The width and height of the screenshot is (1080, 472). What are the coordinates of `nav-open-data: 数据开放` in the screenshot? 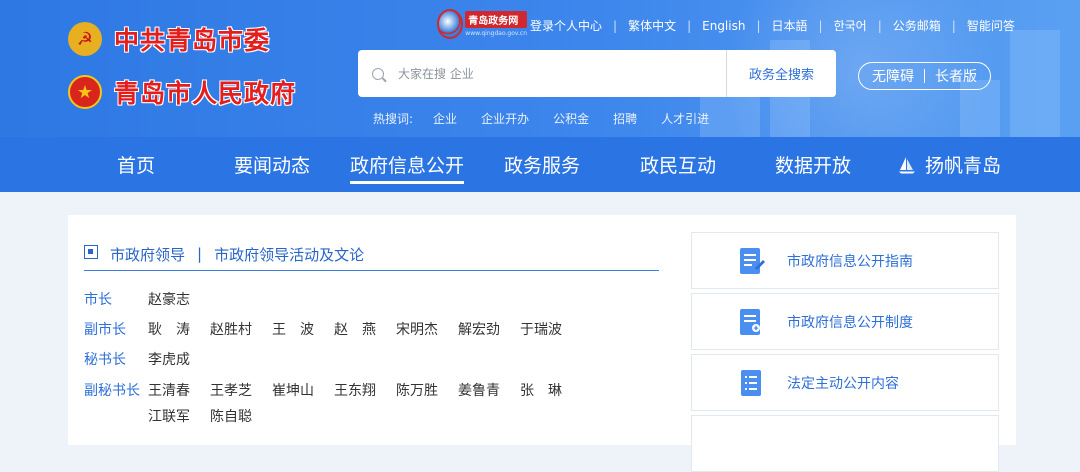 It's located at (813, 164).